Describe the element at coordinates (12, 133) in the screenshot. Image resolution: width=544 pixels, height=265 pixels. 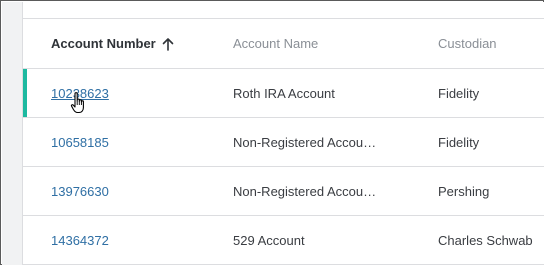
I see `left-gutter` at that location.